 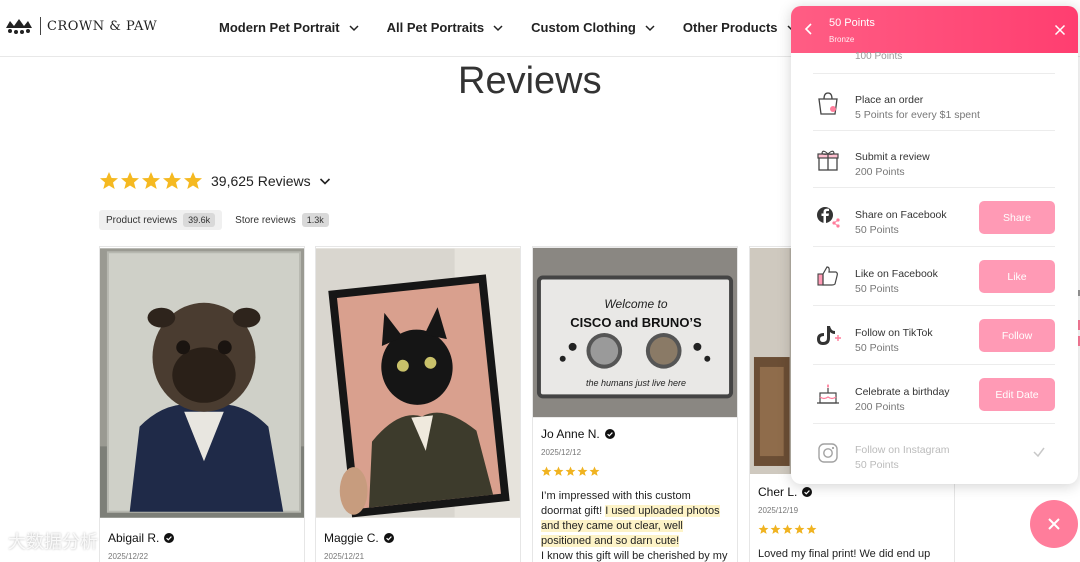 I want to click on rewards-launcher-close-button, so click(x=1054, y=524).